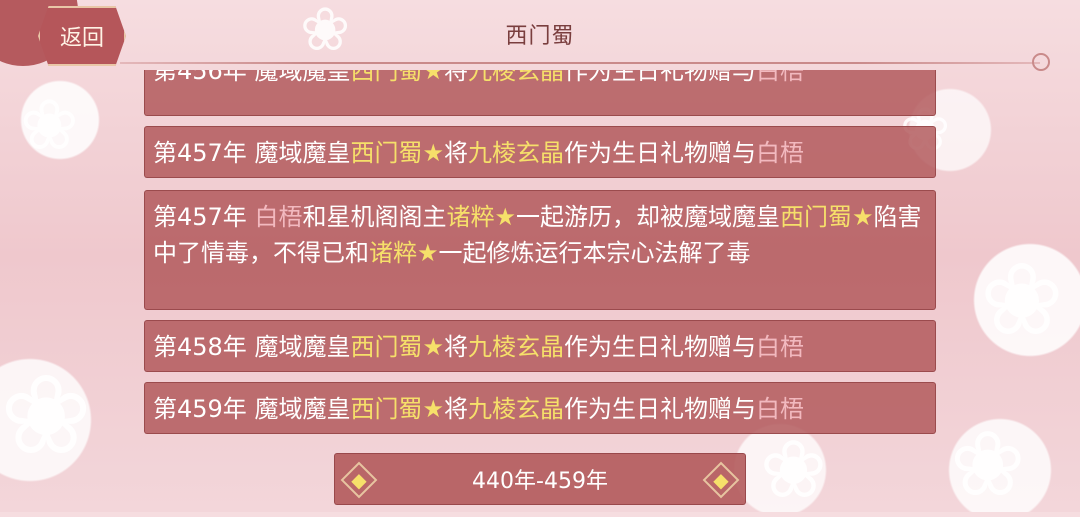  I want to click on back-button-wrapper: 返回, so click(69, 43).